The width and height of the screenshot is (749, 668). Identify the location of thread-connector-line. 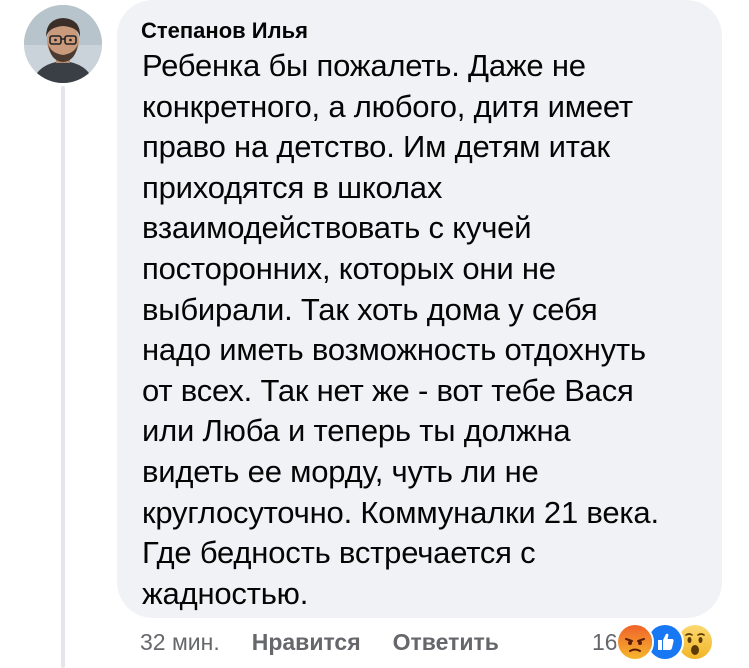
(63, 377).